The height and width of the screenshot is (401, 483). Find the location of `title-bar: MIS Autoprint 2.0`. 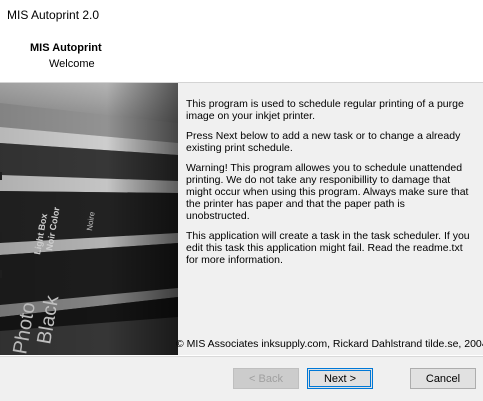

title-bar: MIS Autoprint 2.0 is located at coordinates (241, 15).